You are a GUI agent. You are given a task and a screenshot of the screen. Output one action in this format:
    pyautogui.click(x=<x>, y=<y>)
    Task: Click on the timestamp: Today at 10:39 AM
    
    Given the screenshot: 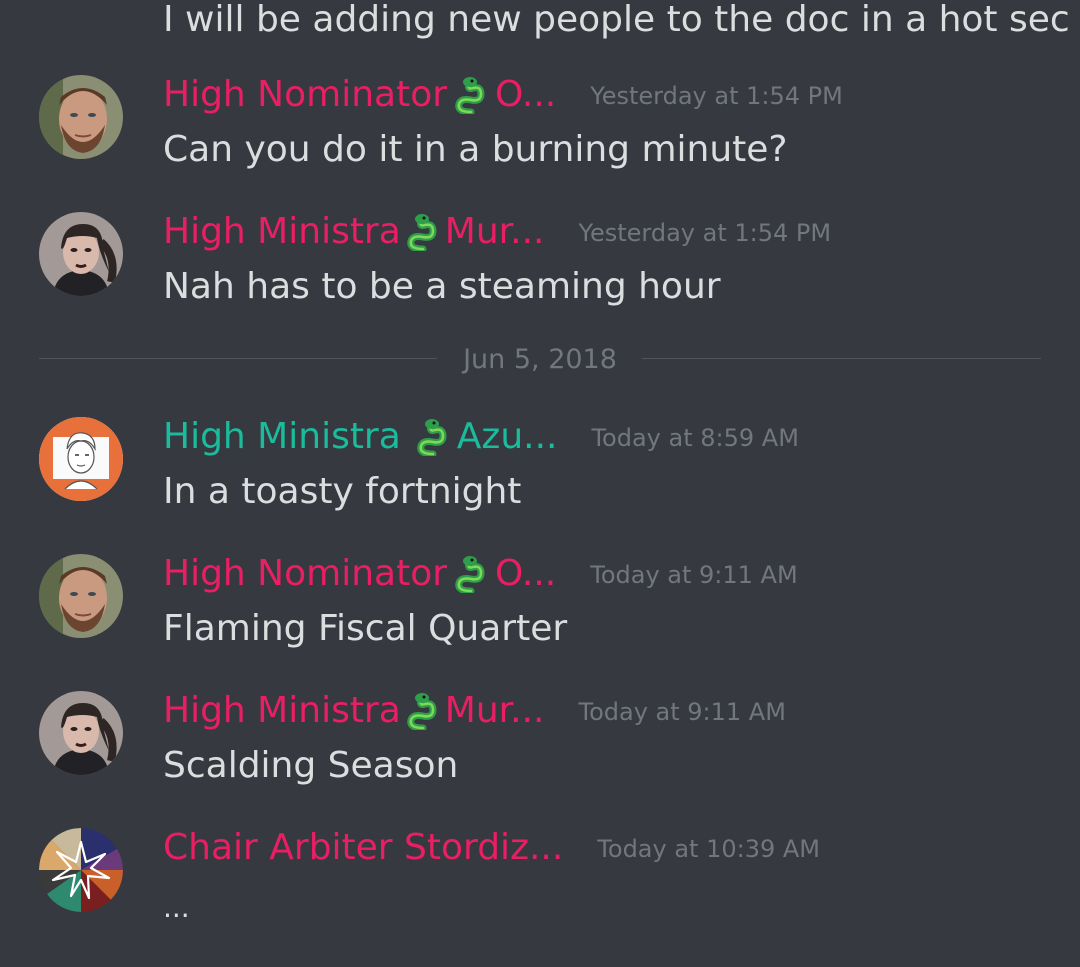 What is the action you would take?
    pyautogui.click(x=708, y=849)
    